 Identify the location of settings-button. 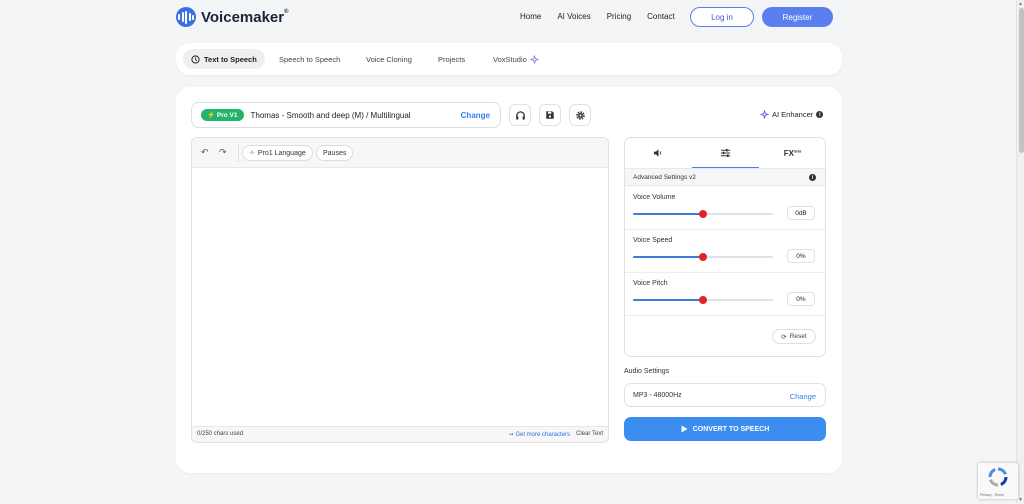
(580, 115).